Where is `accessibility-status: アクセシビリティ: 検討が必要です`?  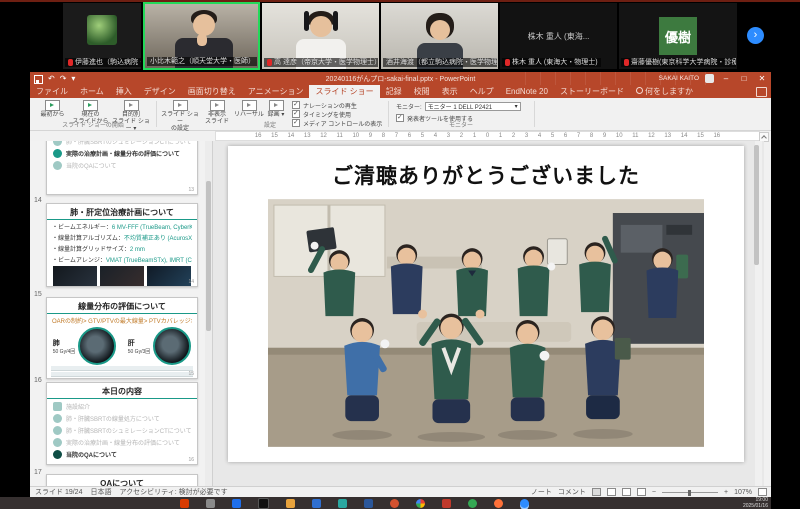
accessibility-status: アクセシビリティ: 検討が必要です is located at coordinates (173, 492).